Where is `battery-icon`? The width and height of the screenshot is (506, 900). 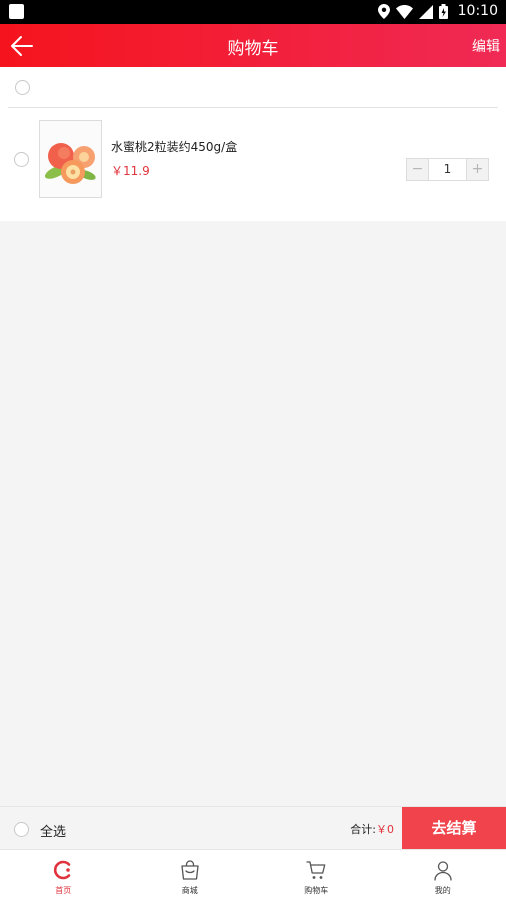 battery-icon is located at coordinates (443, 11).